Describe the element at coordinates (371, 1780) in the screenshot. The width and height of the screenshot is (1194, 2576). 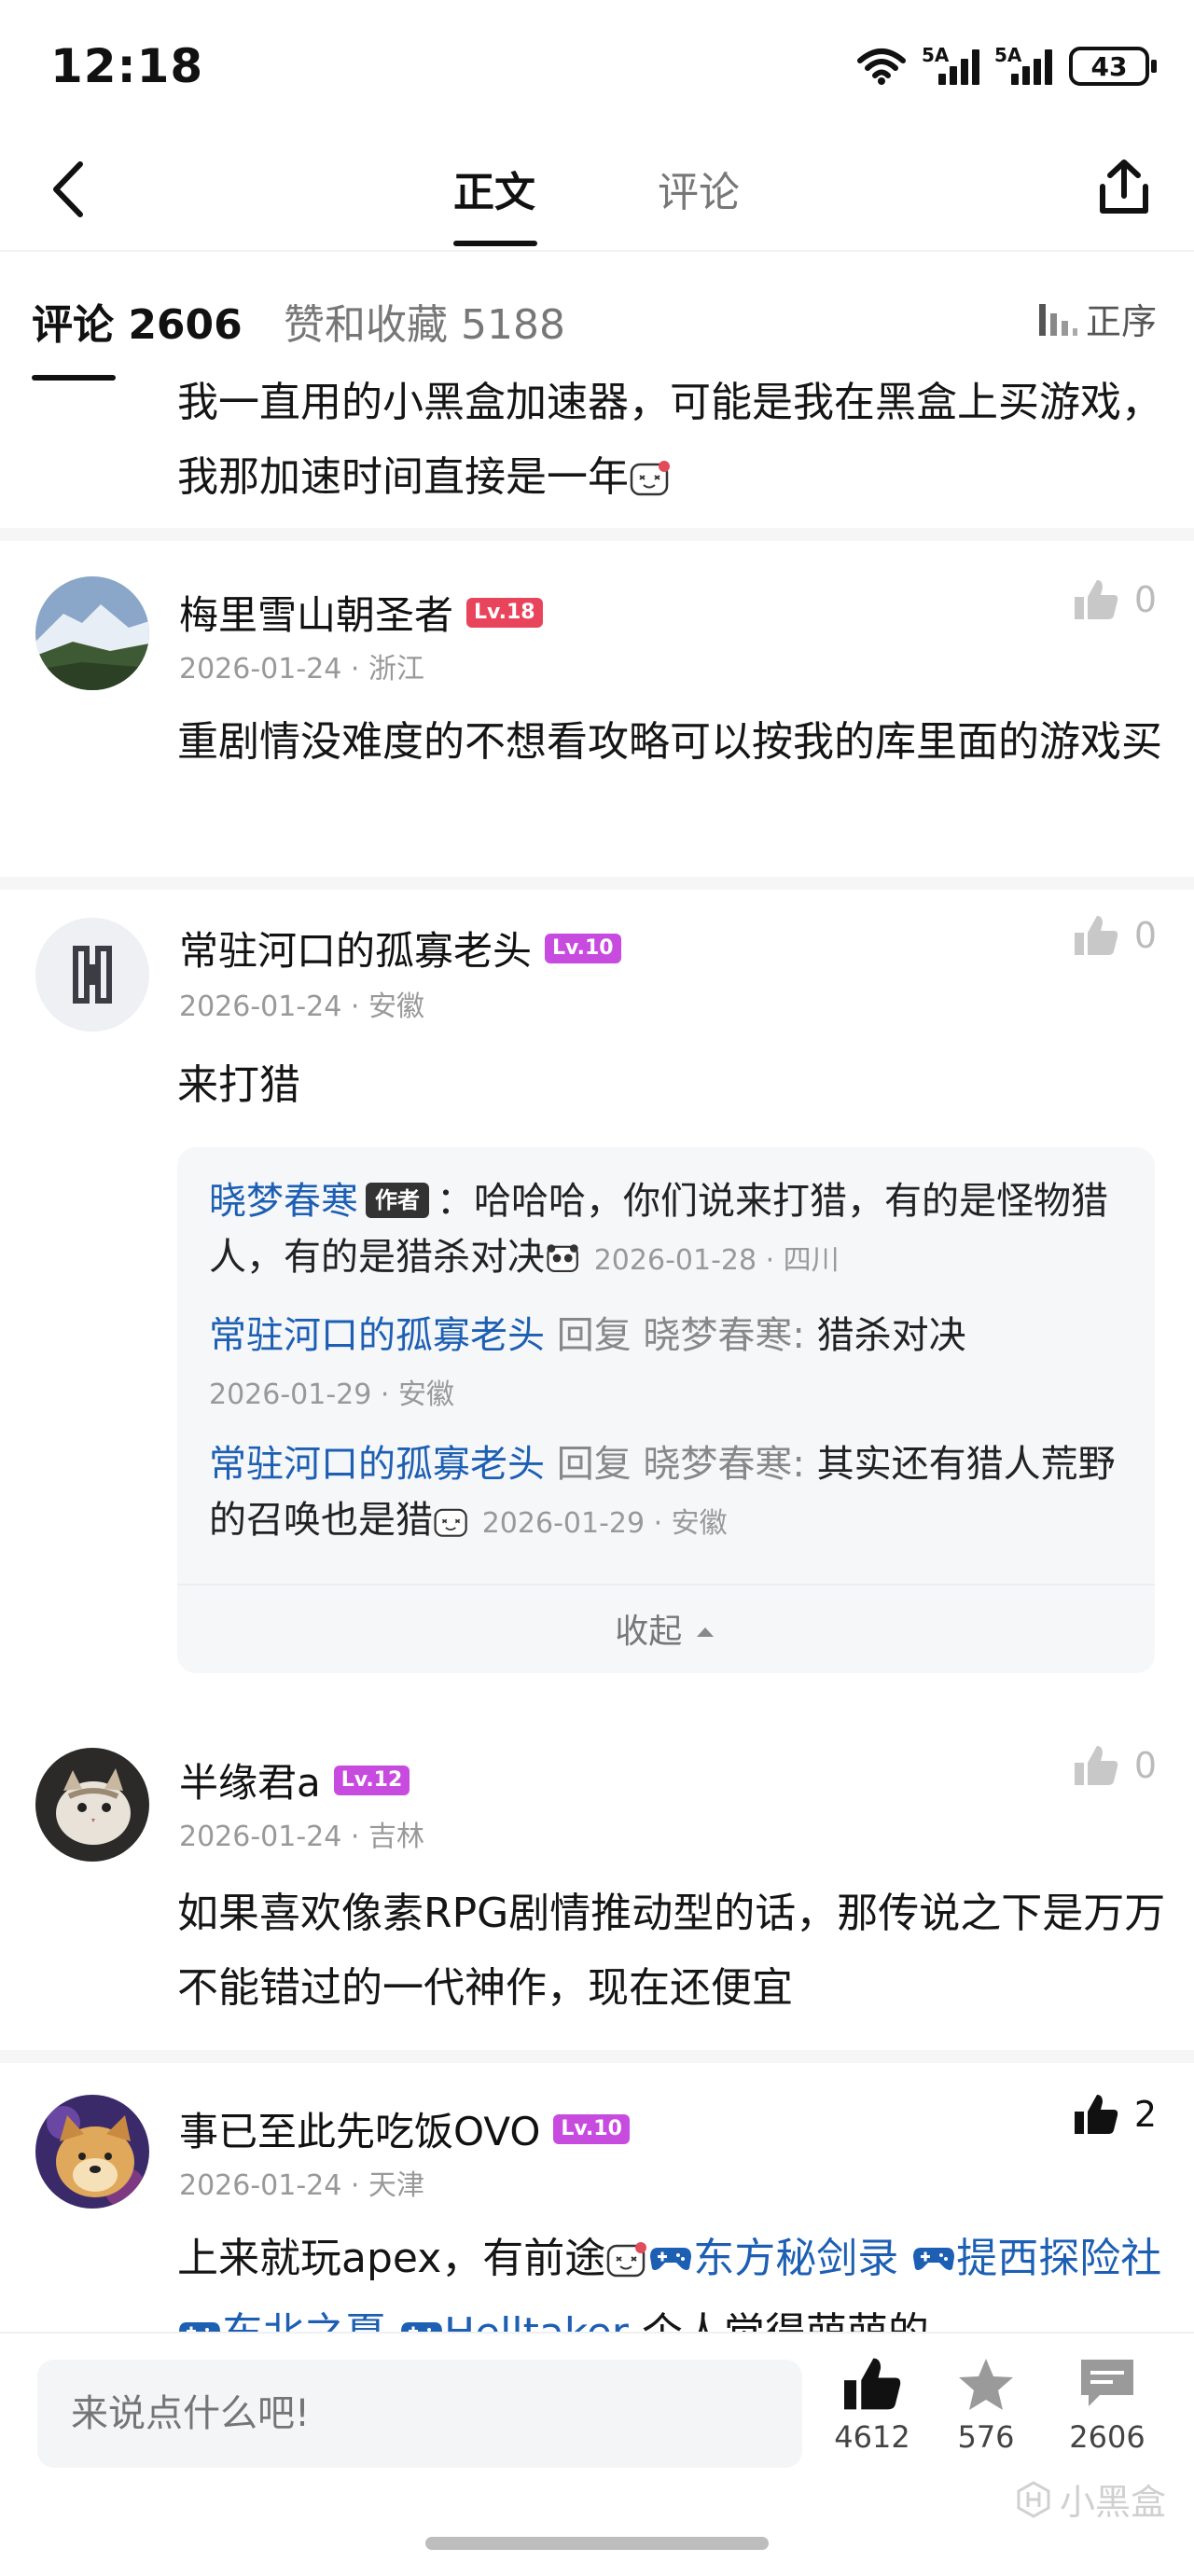
I see `level-badge: Lv.12` at that location.